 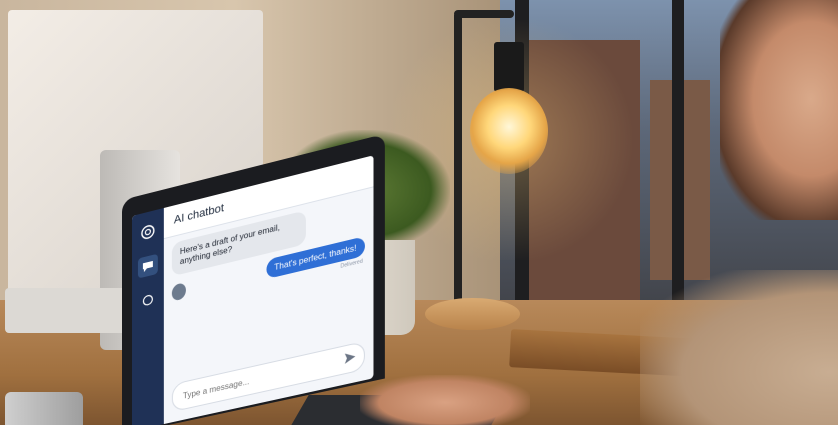 What do you see at coordinates (198, 214) in the screenshot?
I see `chat-title: AI chatbot` at bounding box center [198, 214].